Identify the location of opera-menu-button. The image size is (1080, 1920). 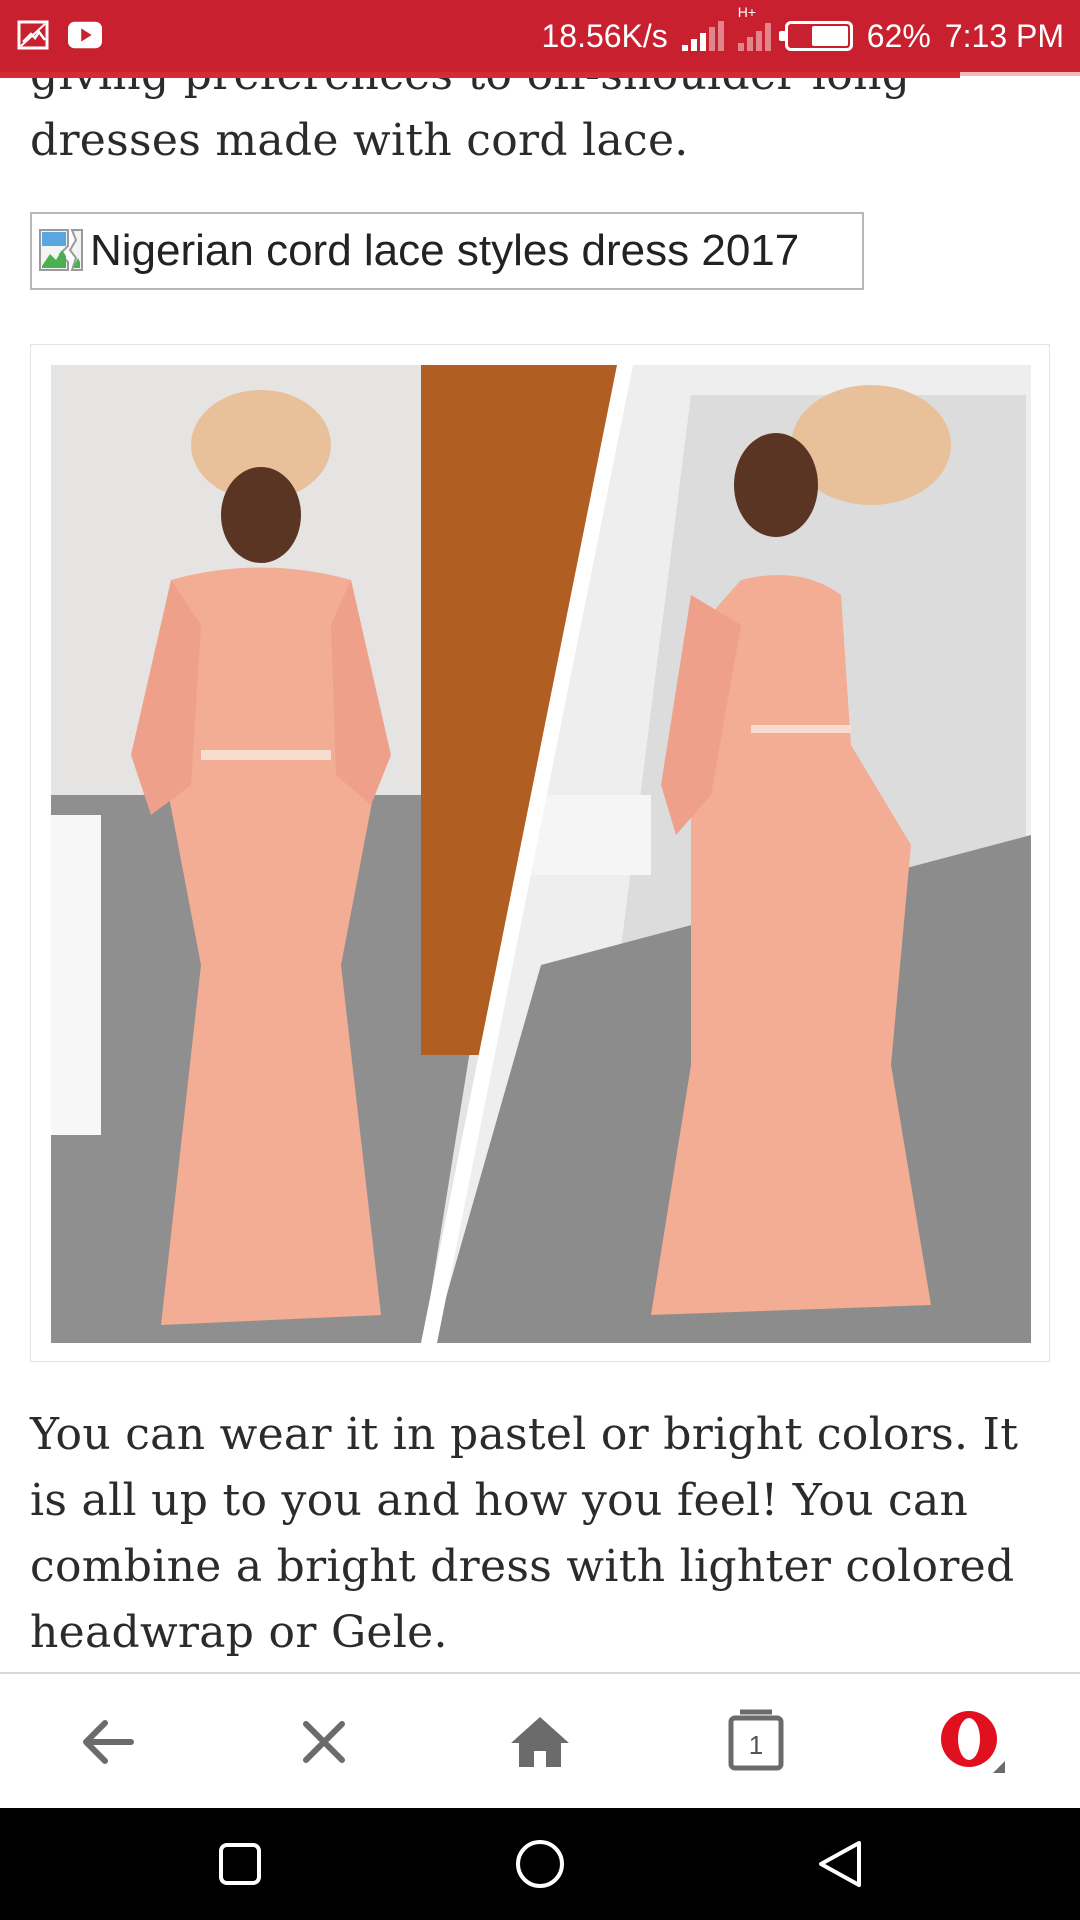
(972, 1742).